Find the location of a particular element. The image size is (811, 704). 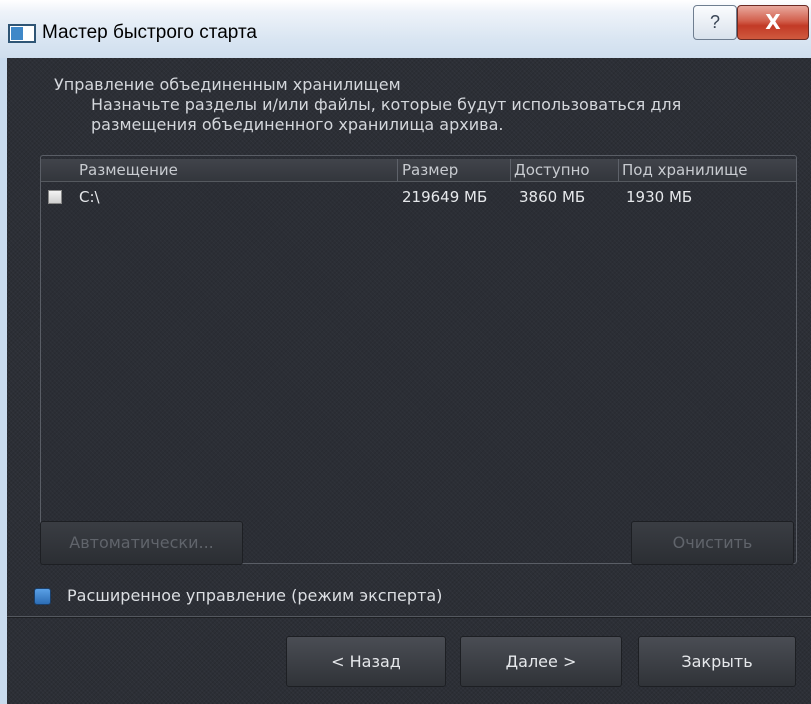

cell-storage: 1930 МБ is located at coordinates (659, 197).